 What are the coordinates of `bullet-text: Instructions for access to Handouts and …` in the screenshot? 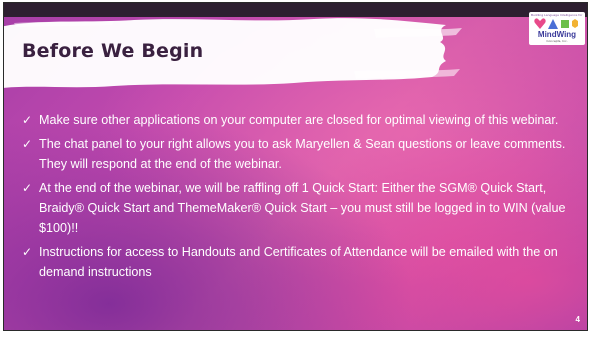 It's located at (298, 262).